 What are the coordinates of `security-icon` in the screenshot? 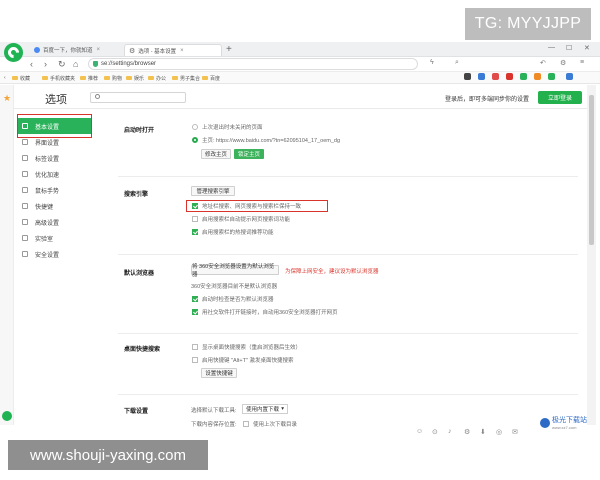 It's located at (551, 76).